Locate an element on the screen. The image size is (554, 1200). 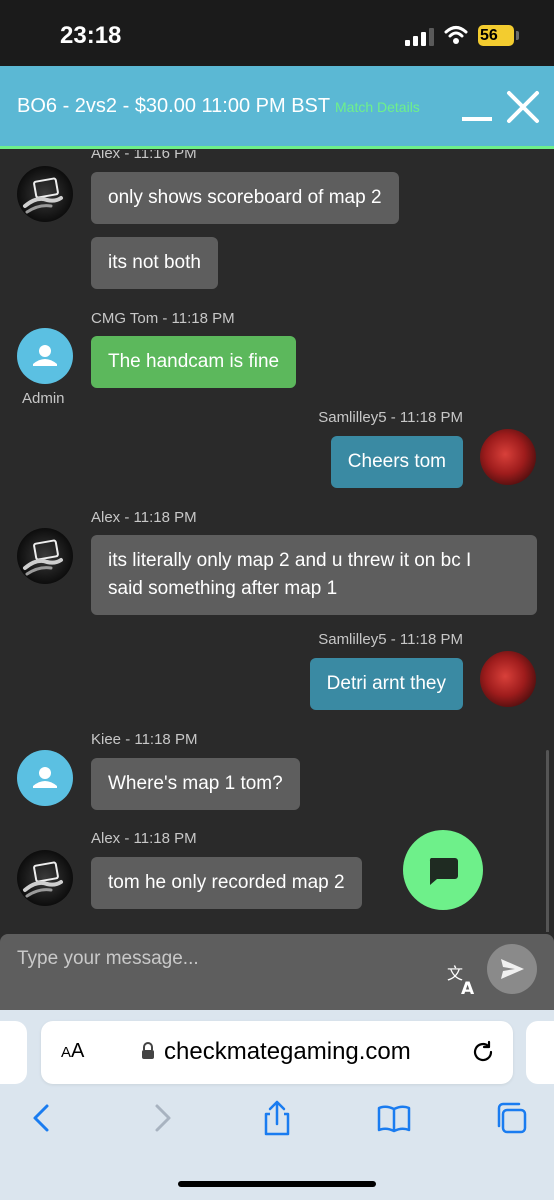
match-title: BO6 - 2vs2 - $30.00 11:00 PM BST is located at coordinates (174, 106).